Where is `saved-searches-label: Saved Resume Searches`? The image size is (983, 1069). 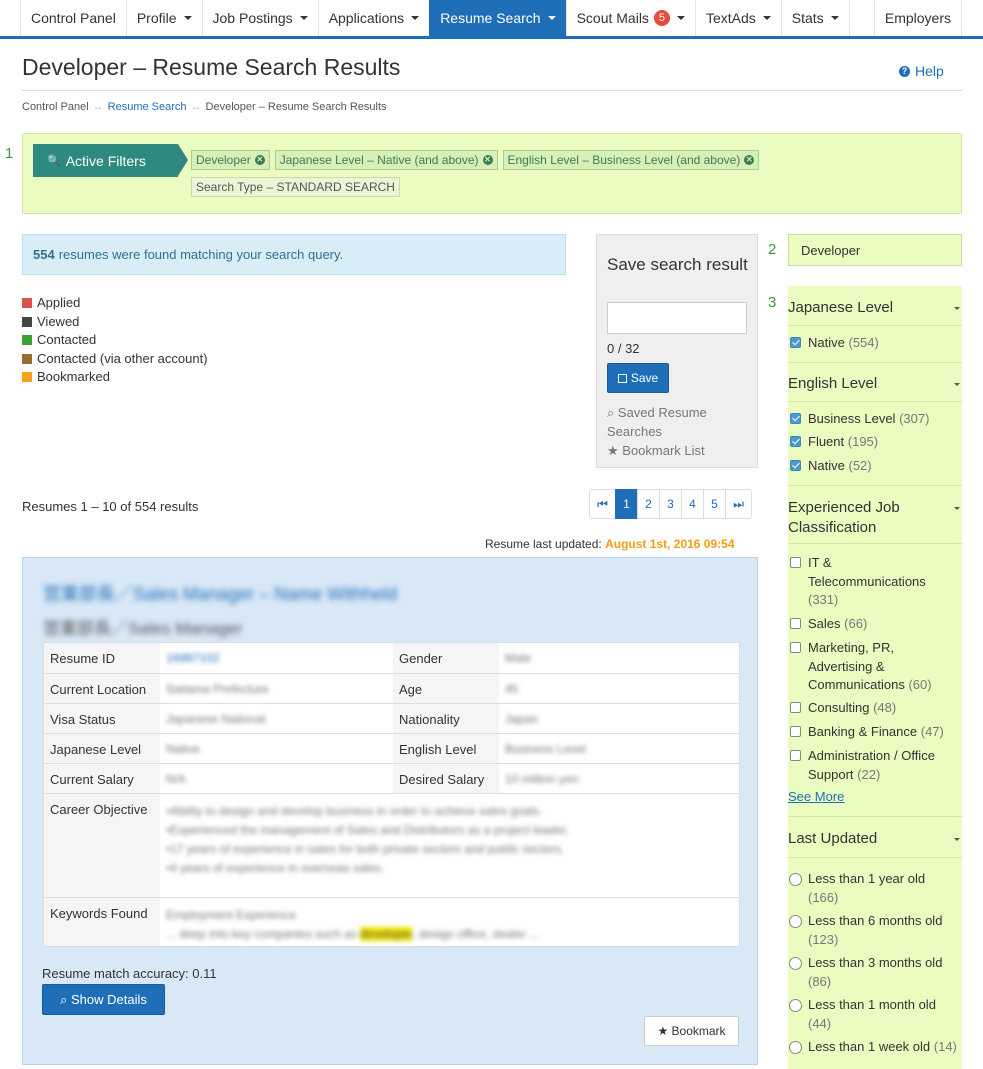
saved-searches-label: Saved Resume Searches is located at coordinates (657, 422).